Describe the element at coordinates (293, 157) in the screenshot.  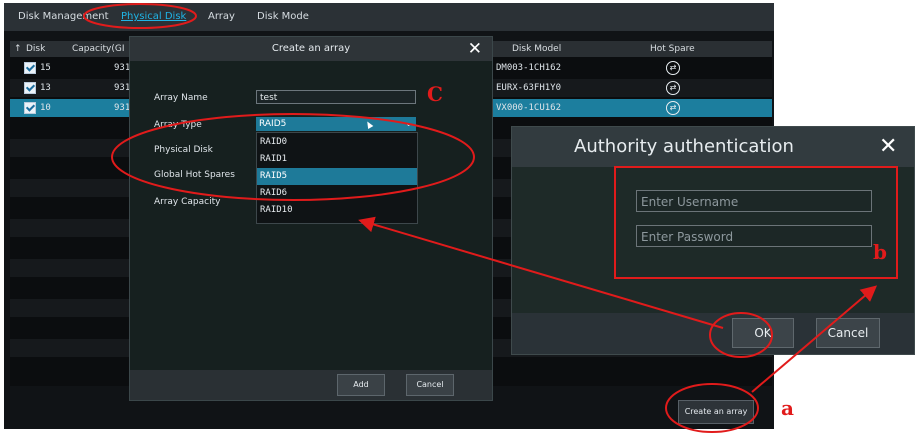
I see `annotation-ellipse-array-type` at that location.